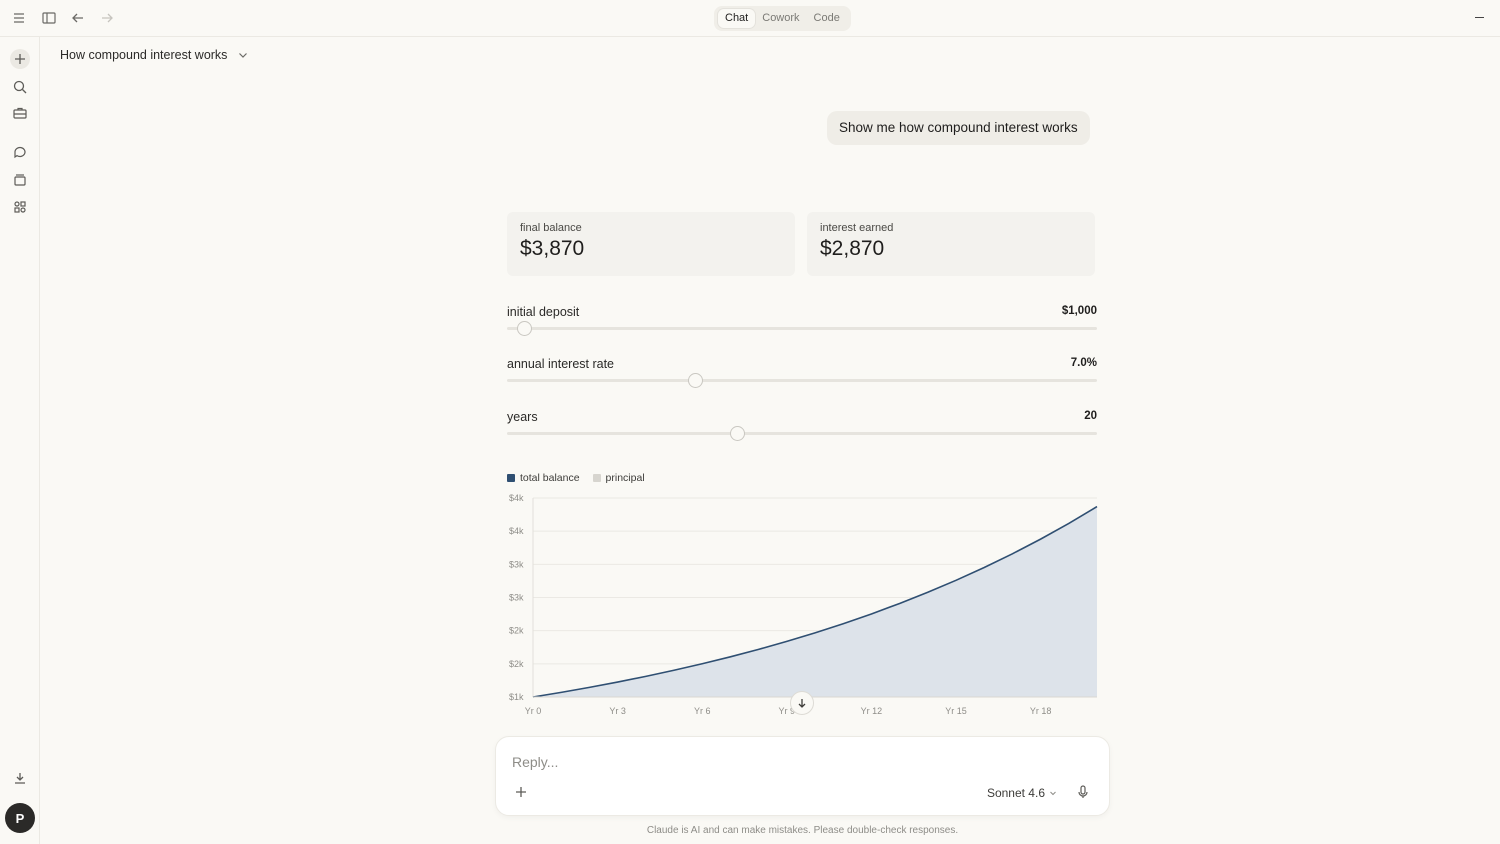 The image size is (1500, 844). What do you see at coordinates (20, 778) in the screenshot?
I see `download-icon` at bounding box center [20, 778].